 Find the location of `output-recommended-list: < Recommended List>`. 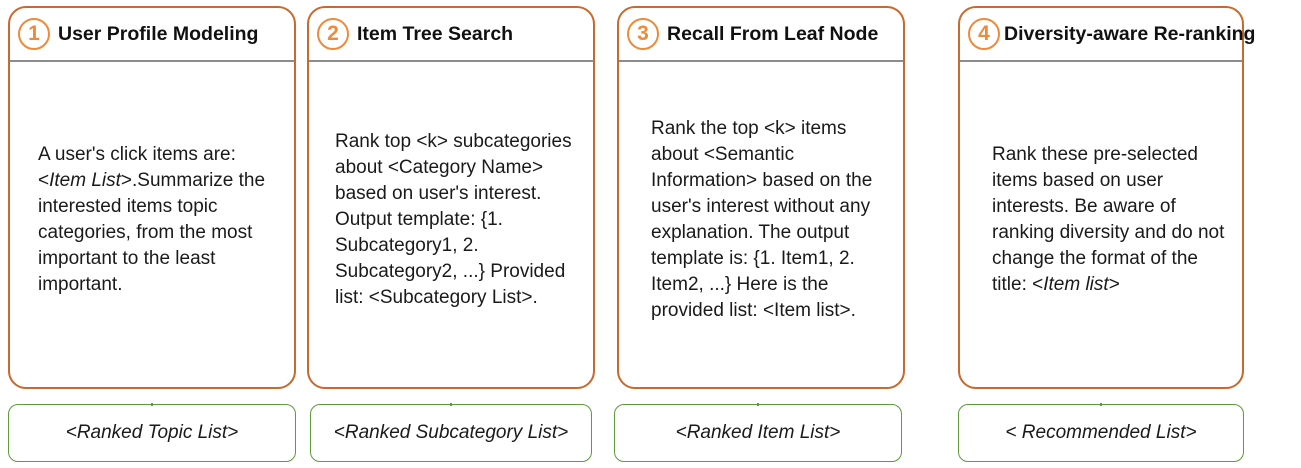

output-recommended-list: < Recommended List> is located at coordinates (1101, 432).